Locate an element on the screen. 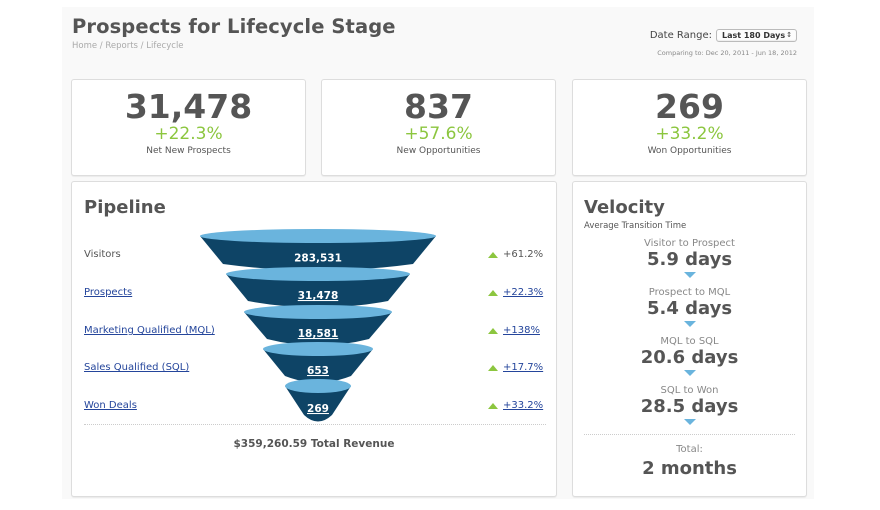 The image size is (880, 510). stage-change-won-deals: +33.2% is located at coordinates (515, 405).